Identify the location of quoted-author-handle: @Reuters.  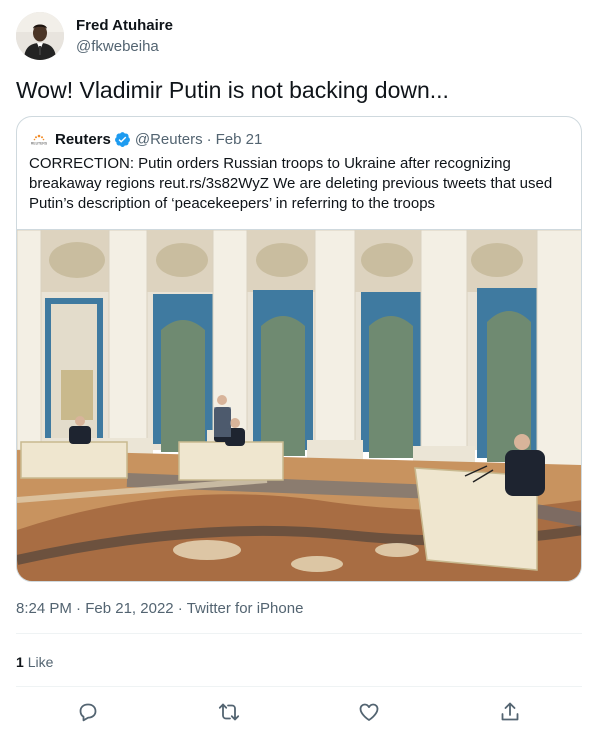
(169, 139).